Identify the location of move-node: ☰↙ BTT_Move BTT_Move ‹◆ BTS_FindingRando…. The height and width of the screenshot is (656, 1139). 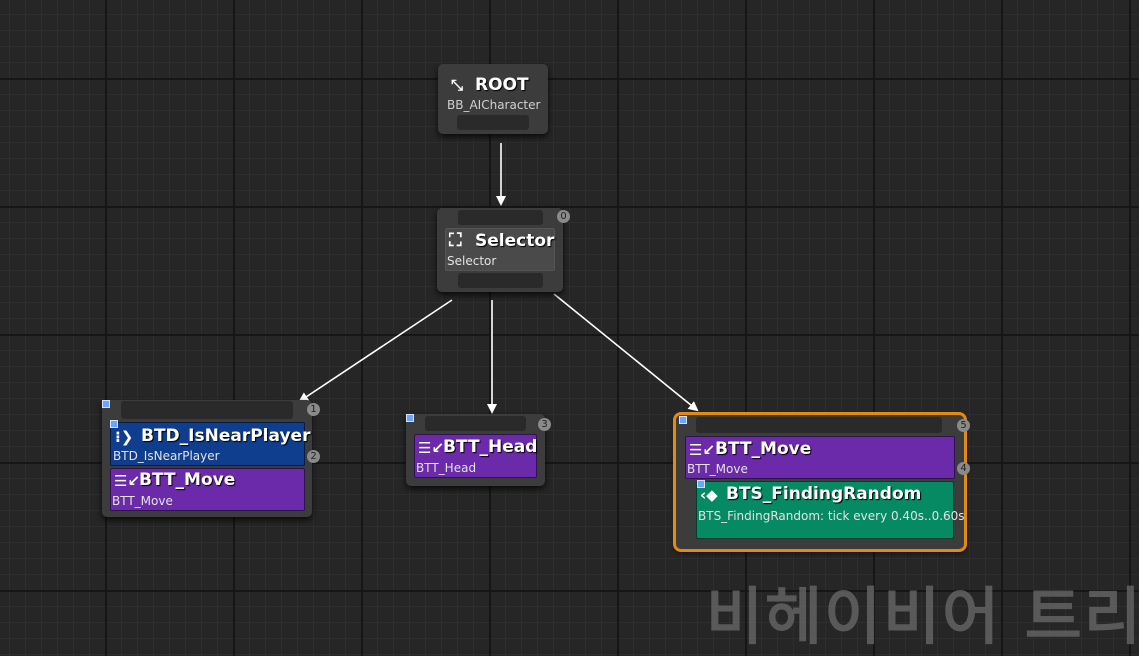
(820, 482).